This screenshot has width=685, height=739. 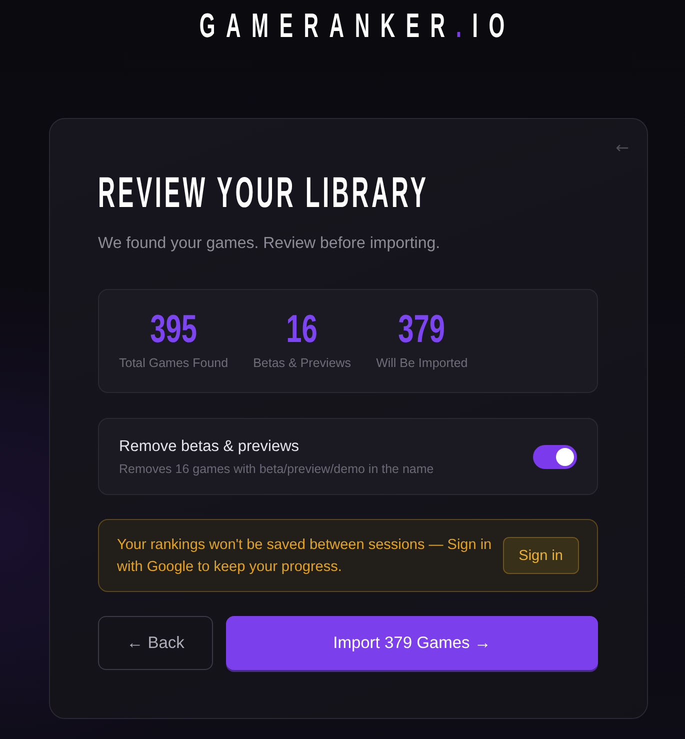 I want to click on site-logo: GAMERANKER.IO, so click(x=357, y=26).